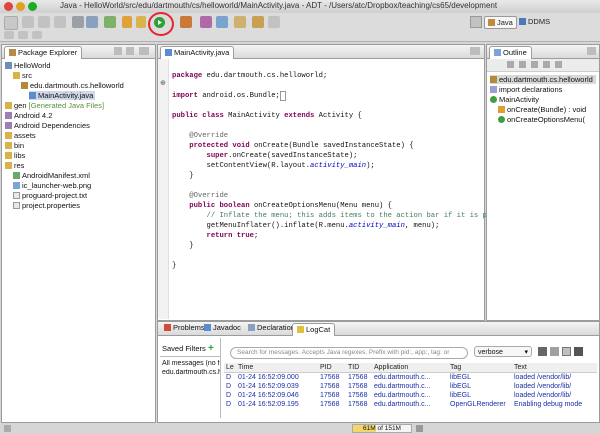 This screenshot has width=600, height=434. What do you see at coordinates (72, 85) in the screenshot?
I see `tree-item-package: edu.dartmouth.cs.helloworld` at bounding box center [72, 85].